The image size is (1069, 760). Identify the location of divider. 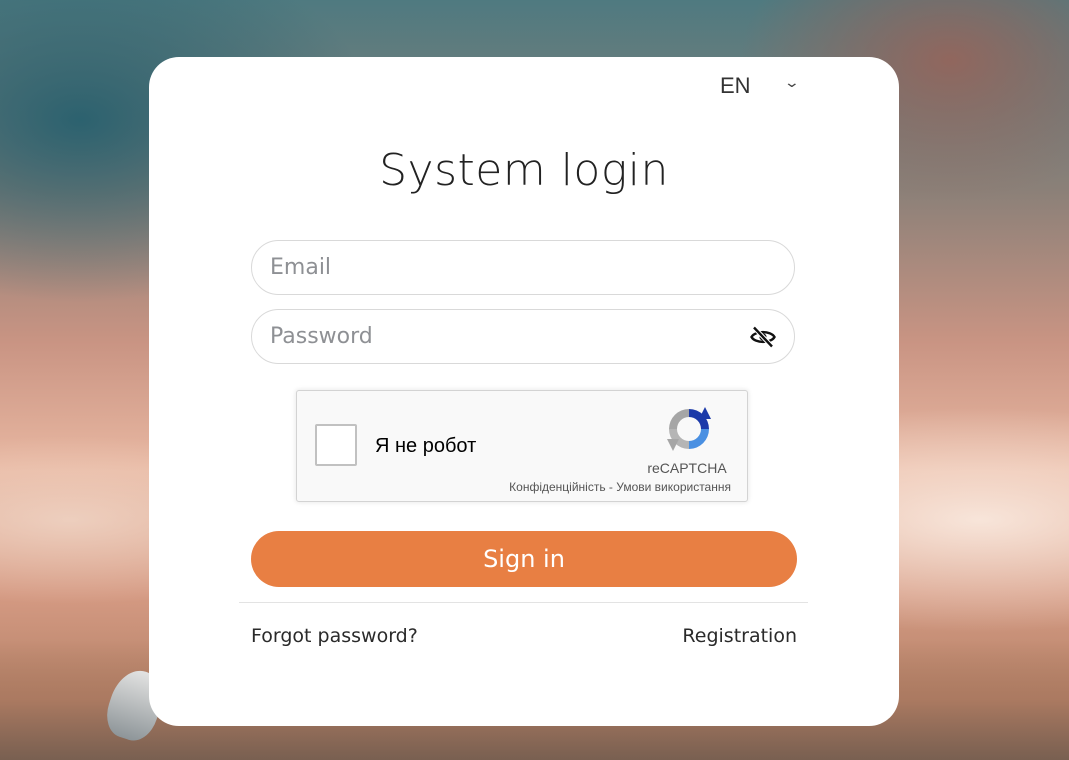
(523, 602).